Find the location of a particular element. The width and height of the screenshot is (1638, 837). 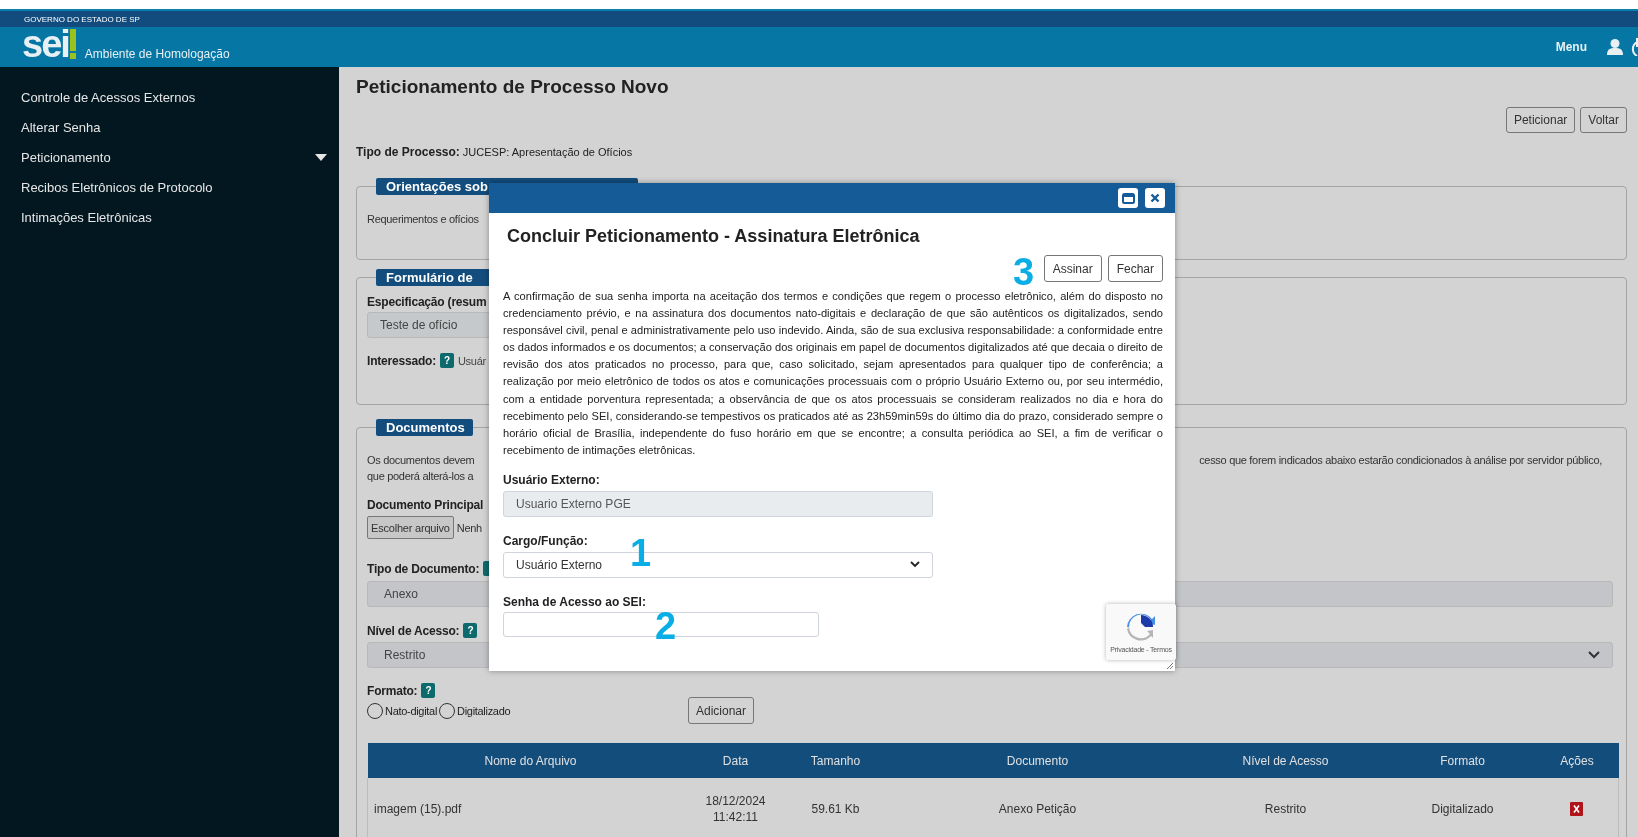

toolbar-button: Voltar is located at coordinates (1603, 120).